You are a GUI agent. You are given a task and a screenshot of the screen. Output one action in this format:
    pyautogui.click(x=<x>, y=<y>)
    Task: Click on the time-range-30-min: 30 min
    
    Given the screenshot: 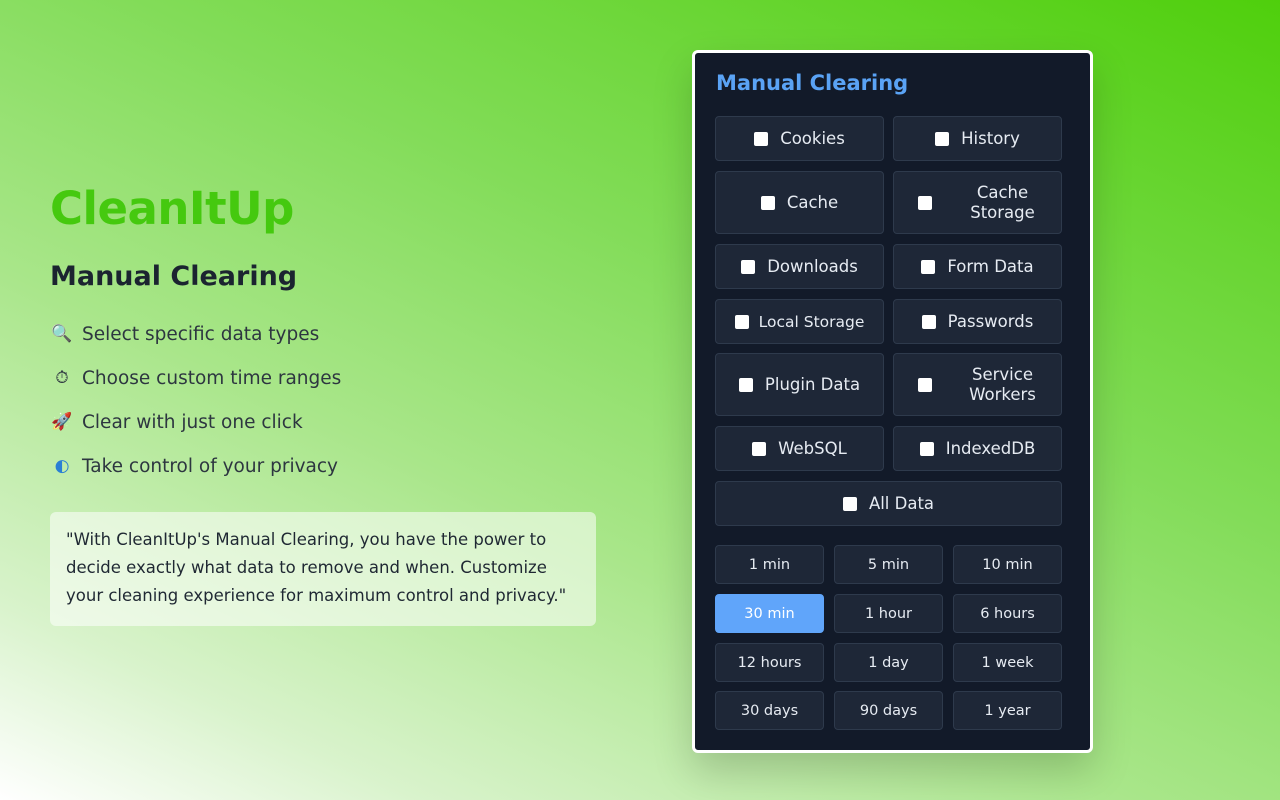 What is the action you would take?
    pyautogui.click(x=769, y=613)
    